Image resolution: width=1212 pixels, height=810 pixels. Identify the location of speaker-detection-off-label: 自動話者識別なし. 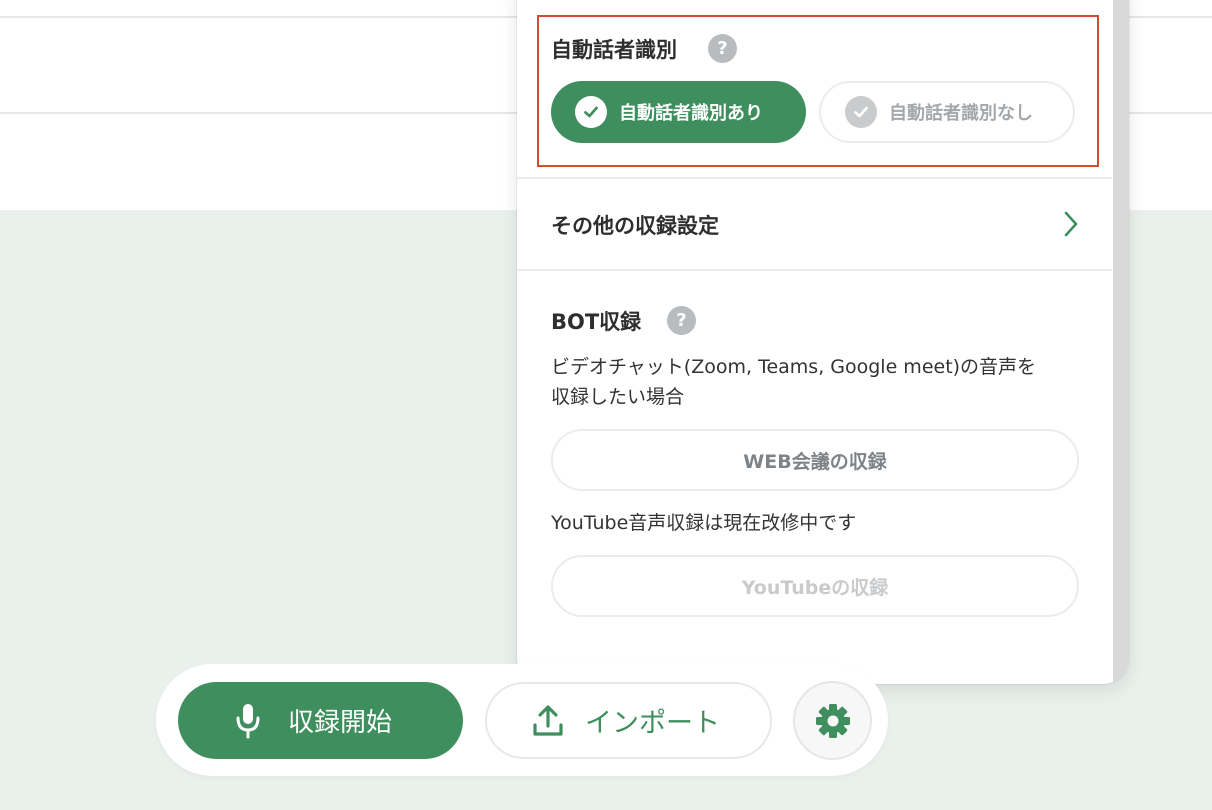
(961, 113).